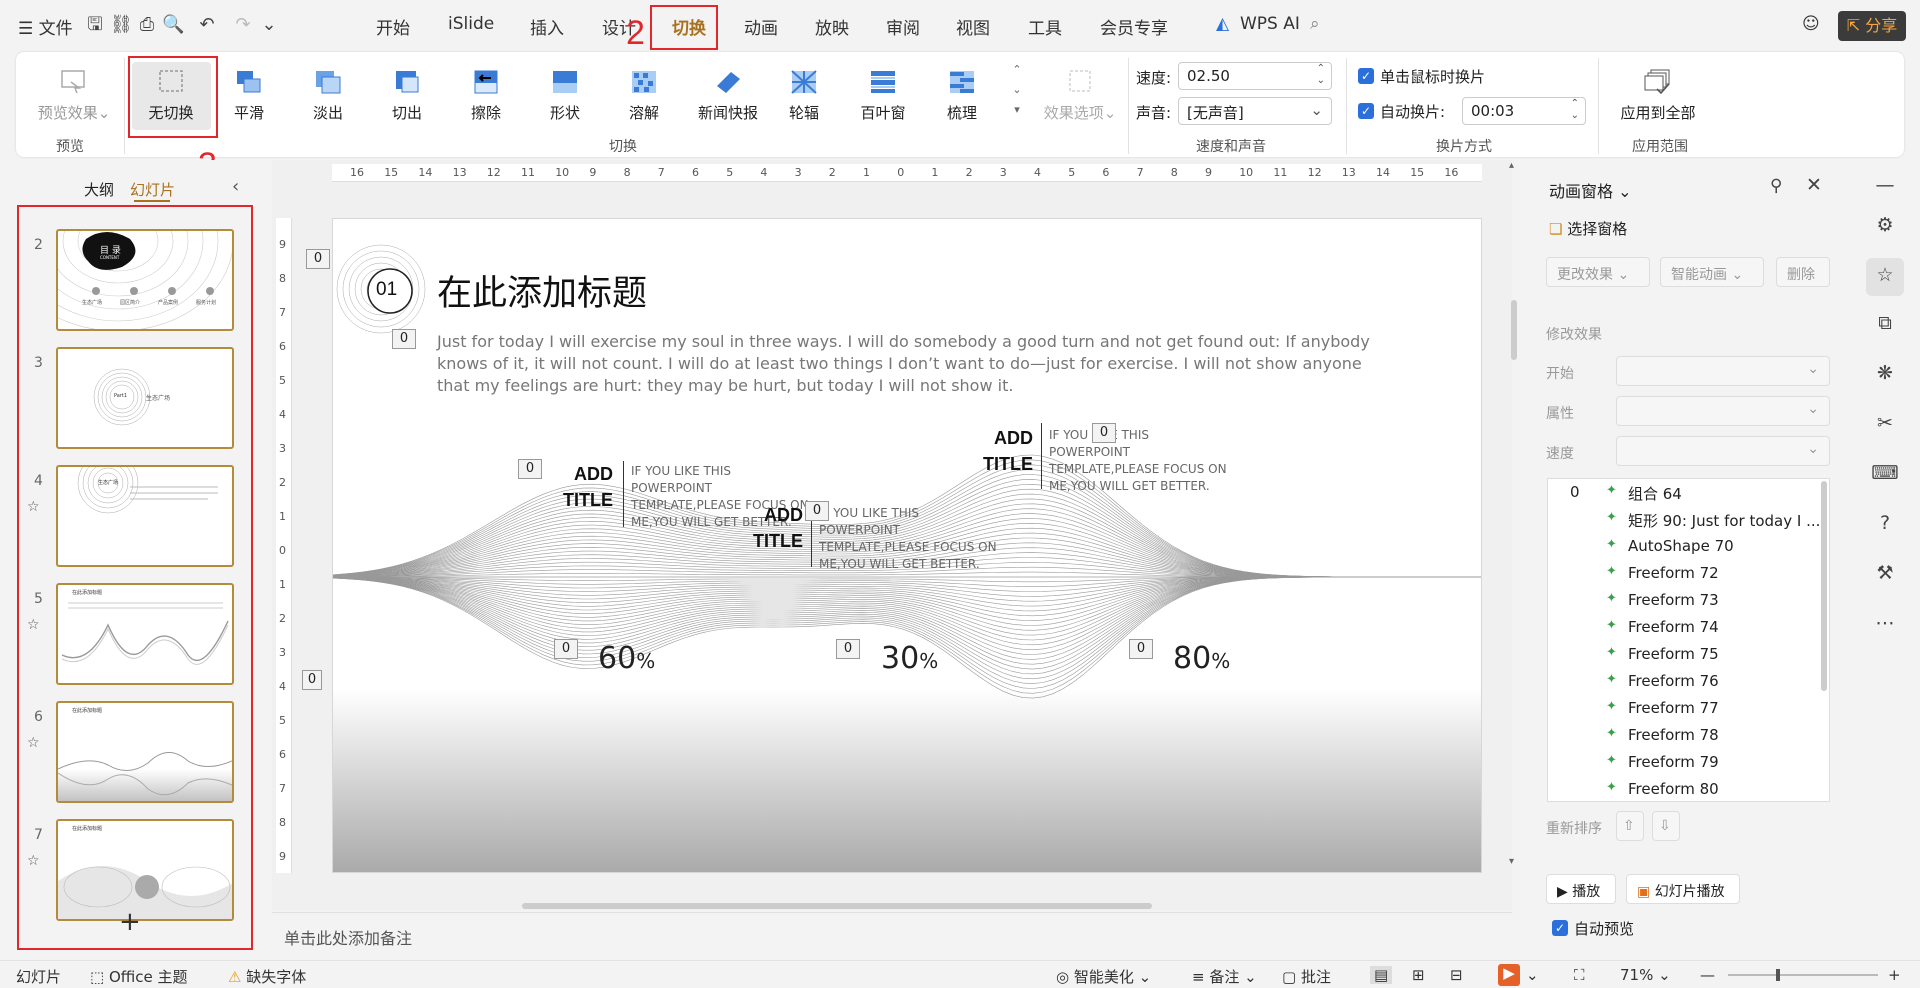 The height and width of the screenshot is (988, 1920). What do you see at coordinates (139, 976) in the screenshot?
I see `theme-status: ⬚ Office 主题` at bounding box center [139, 976].